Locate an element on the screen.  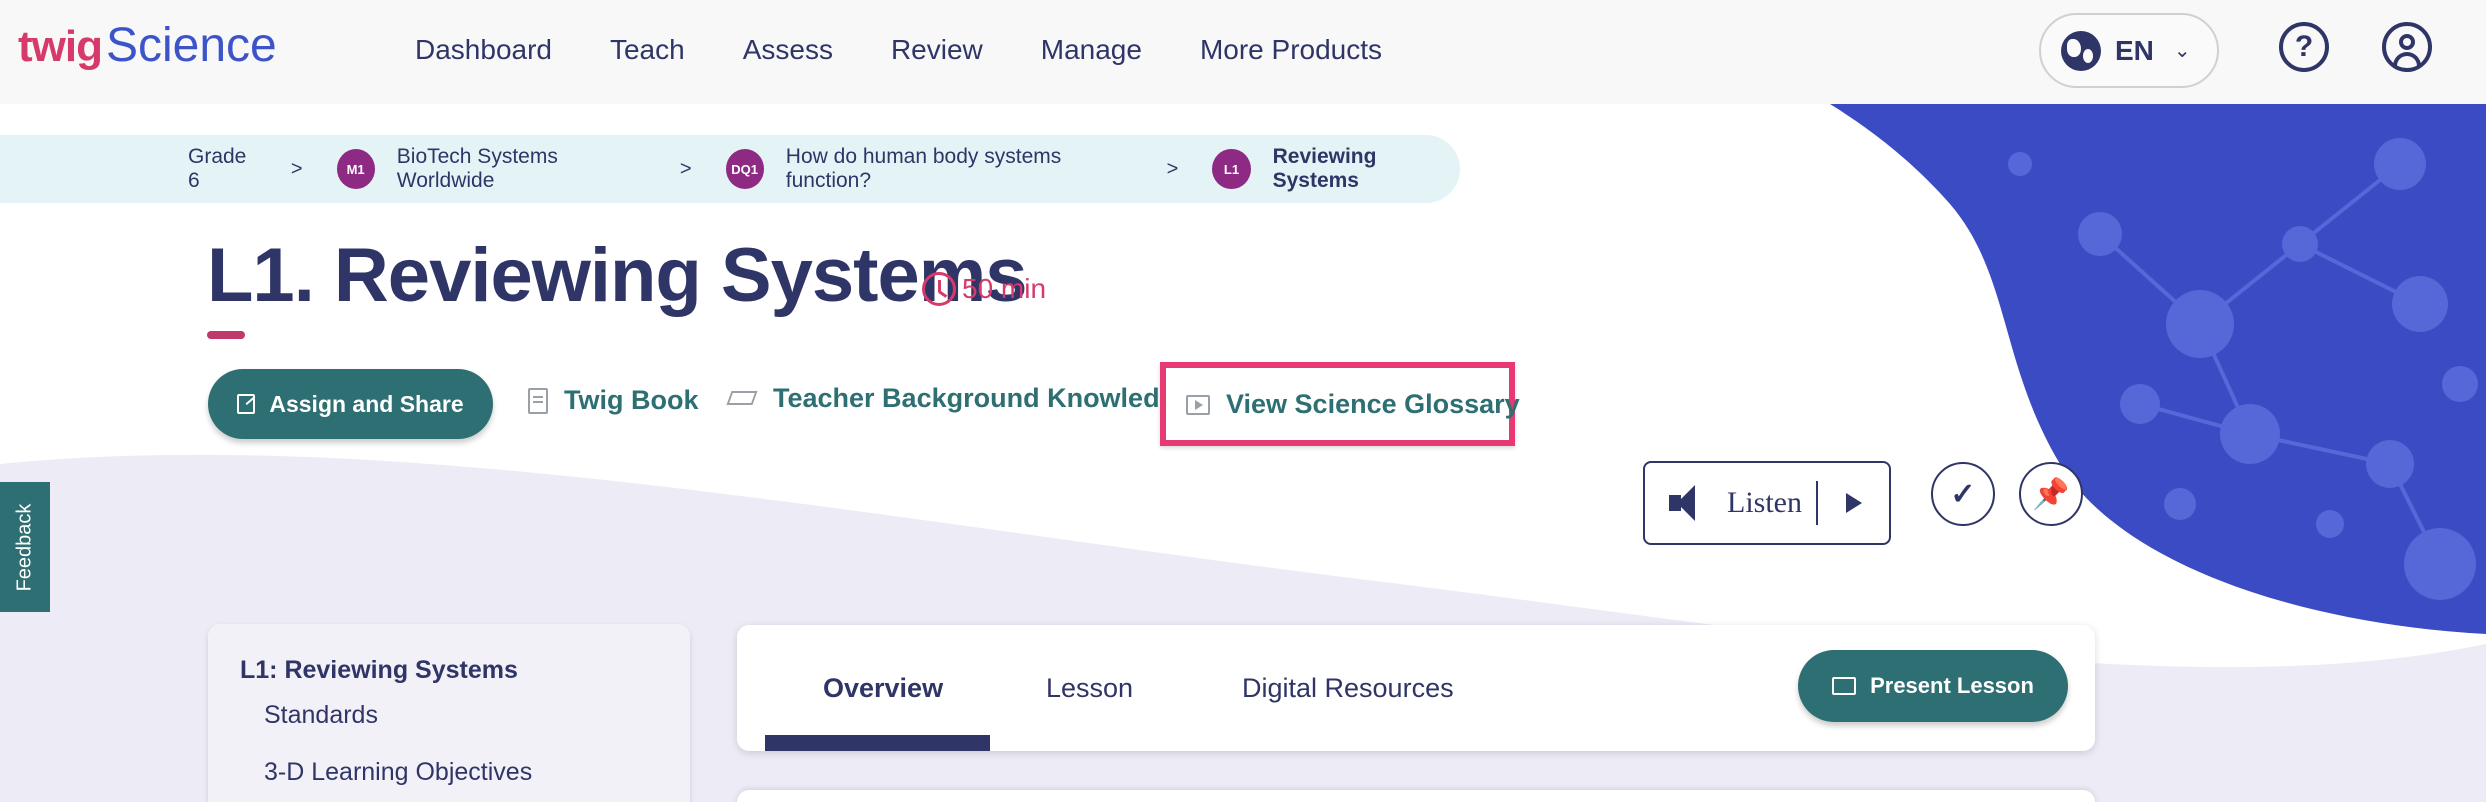
content-panel is located at coordinates (1416, 796).